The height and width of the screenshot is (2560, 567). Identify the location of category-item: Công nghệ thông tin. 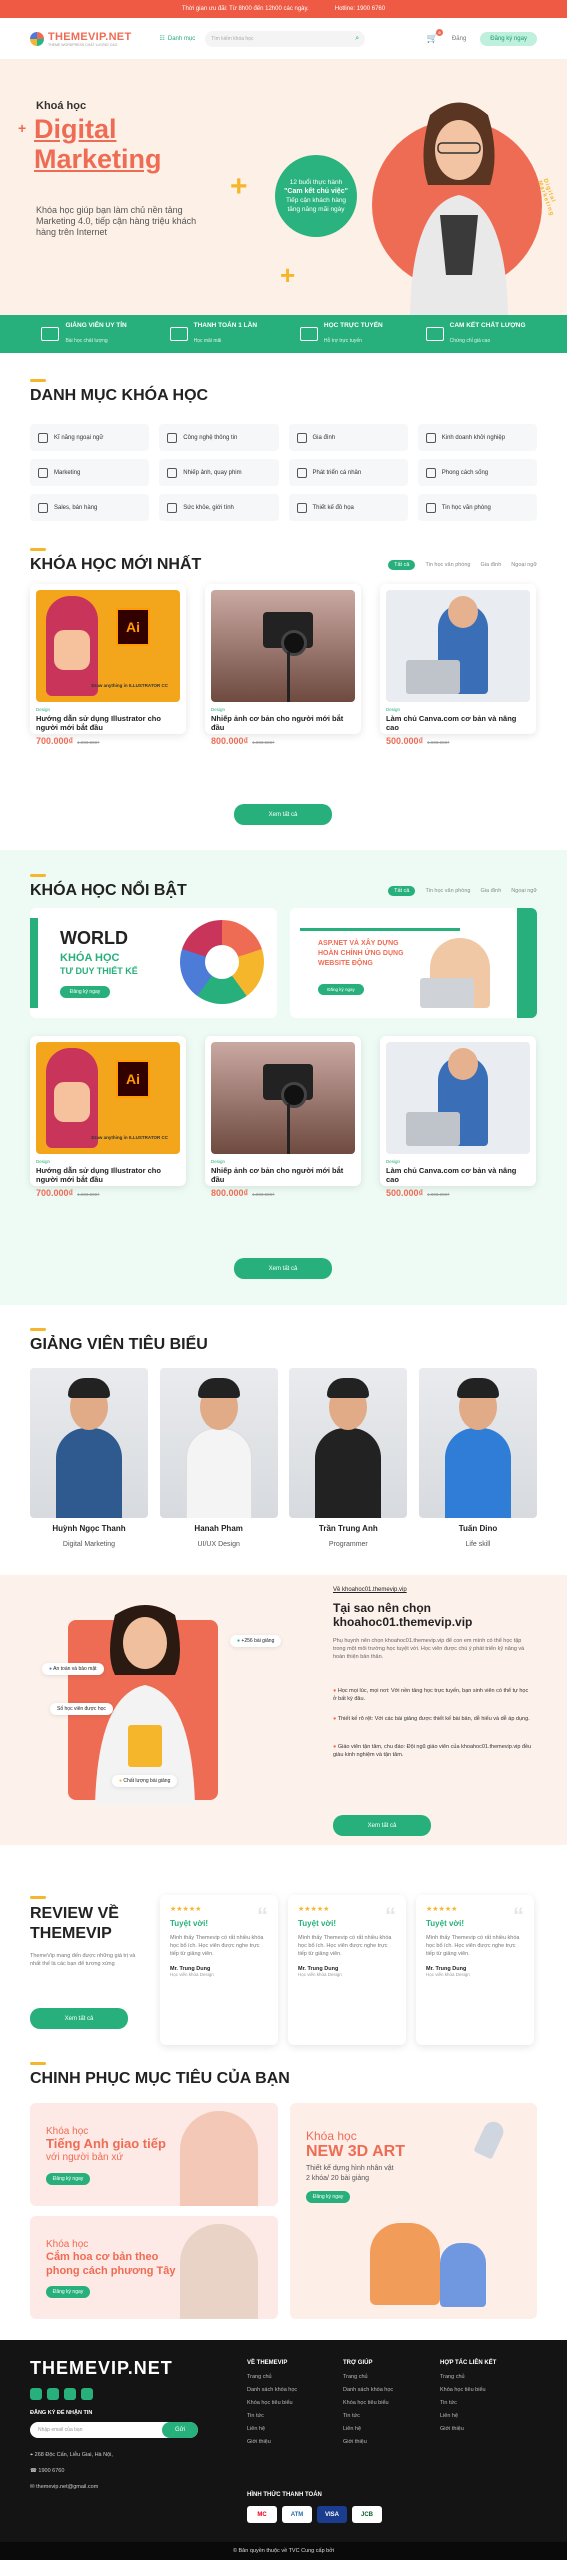
(219, 437).